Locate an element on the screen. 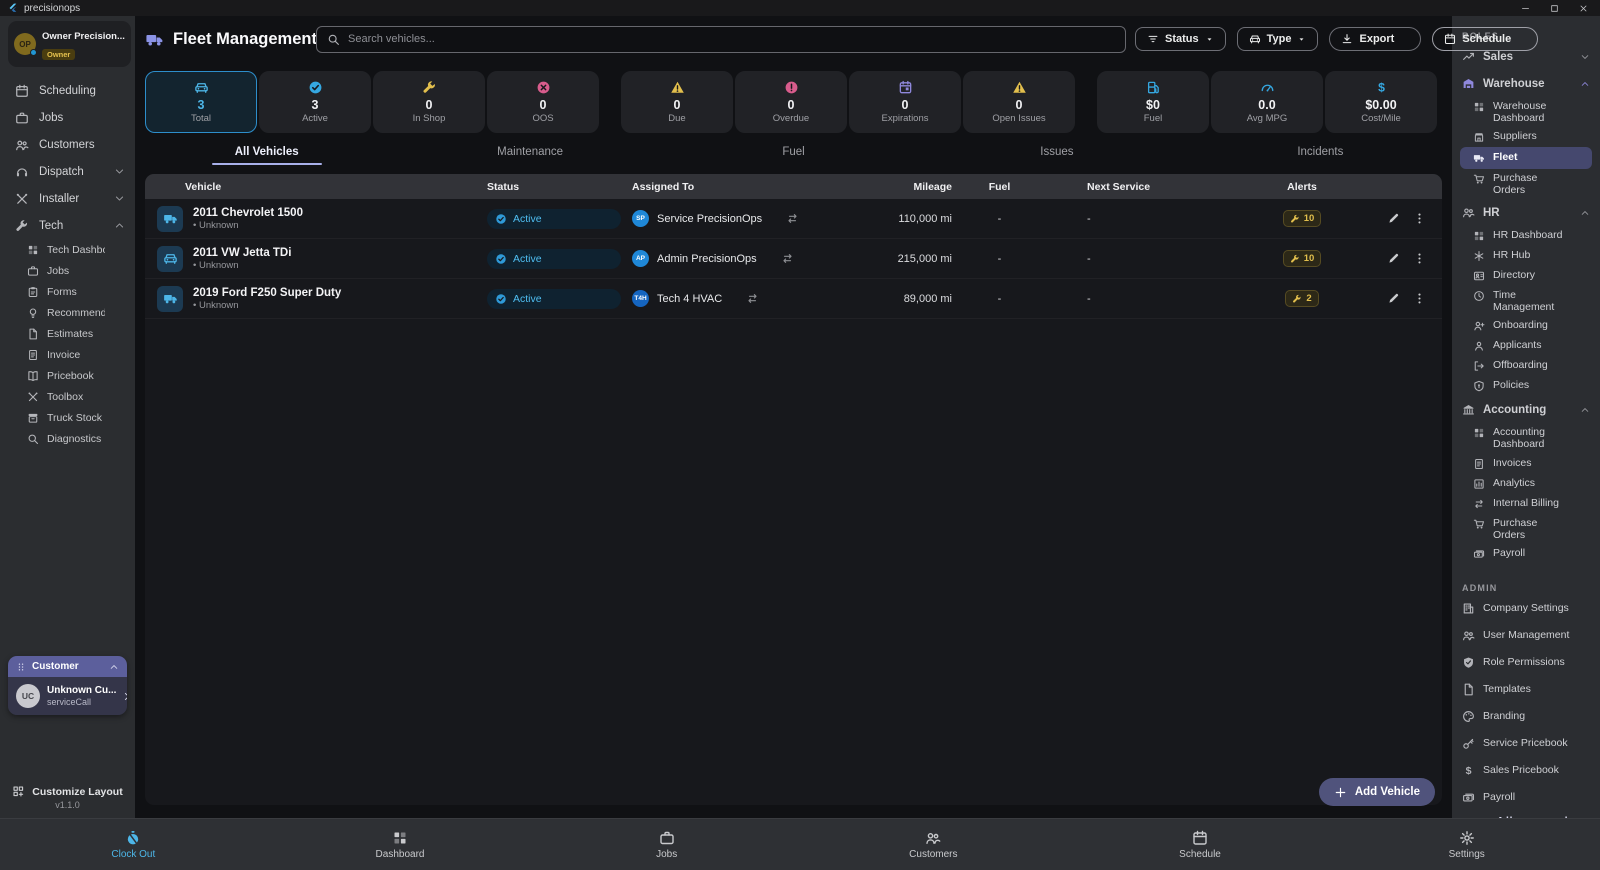 This screenshot has height=870, width=1600. stat-card: 0.0 Avg MPG is located at coordinates (1267, 102).